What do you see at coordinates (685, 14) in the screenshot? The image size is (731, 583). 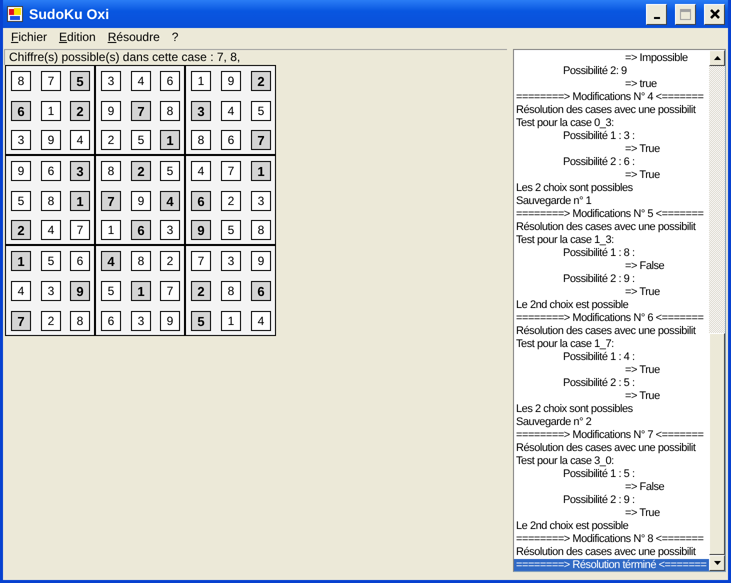 I see `maximize-button` at bounding box center [685, 14].